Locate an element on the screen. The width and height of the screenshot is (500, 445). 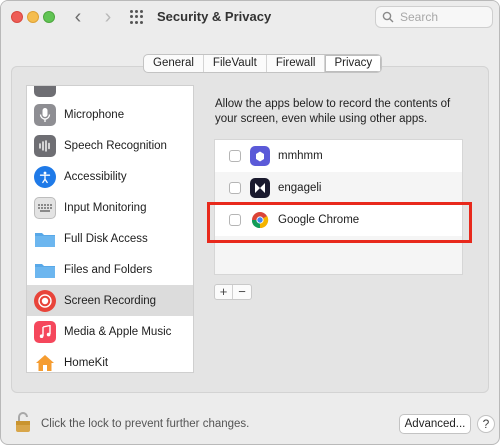
search-input is located at coordinates (444, 17).